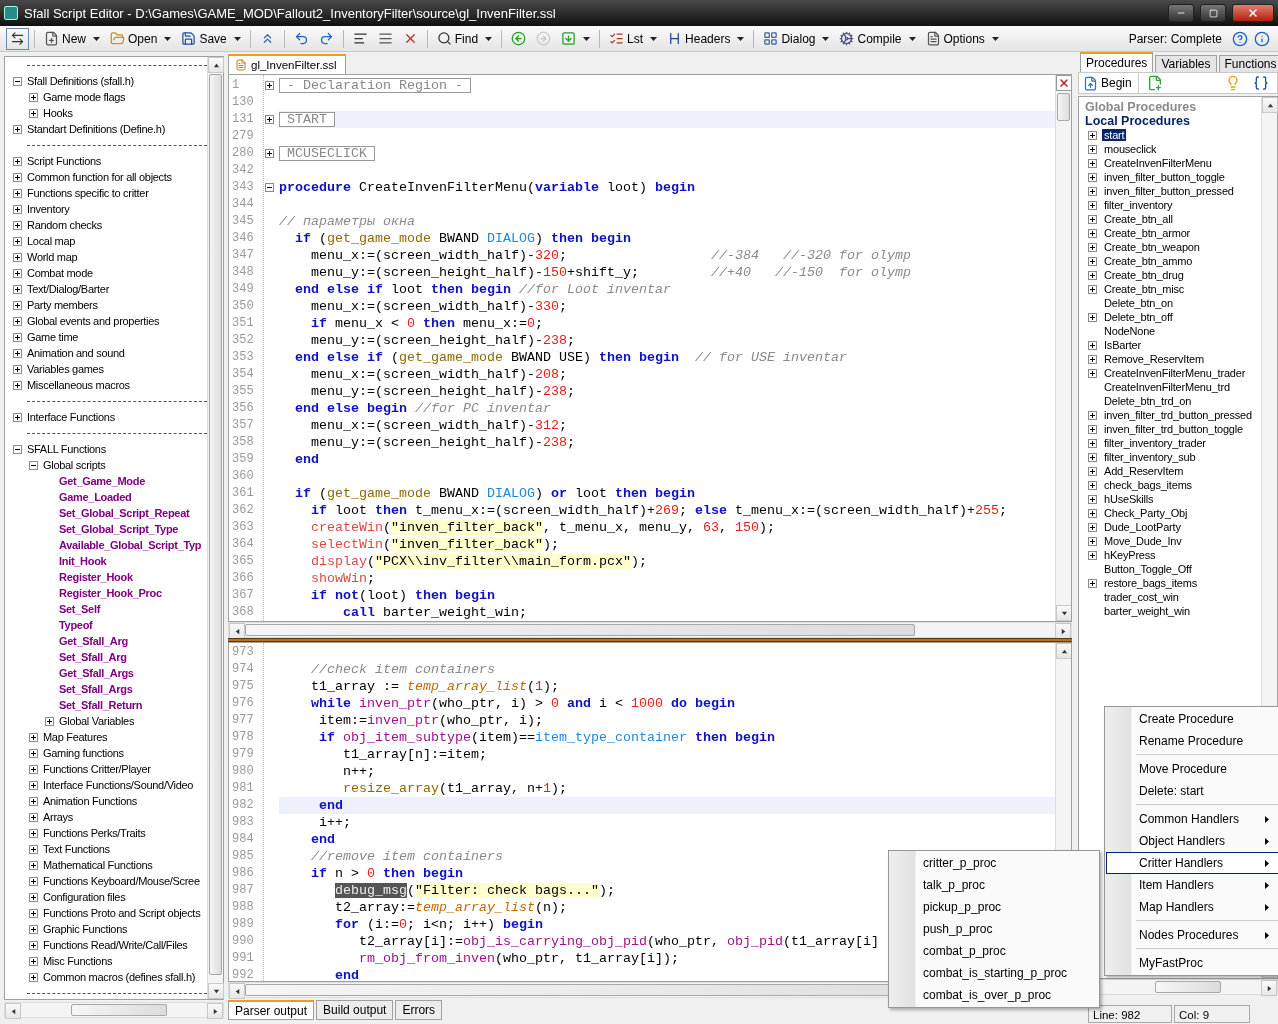  Describe the element at coordinates (66, 449) in the screenshot. I see `tree-item: SFALL Functions` at that location.